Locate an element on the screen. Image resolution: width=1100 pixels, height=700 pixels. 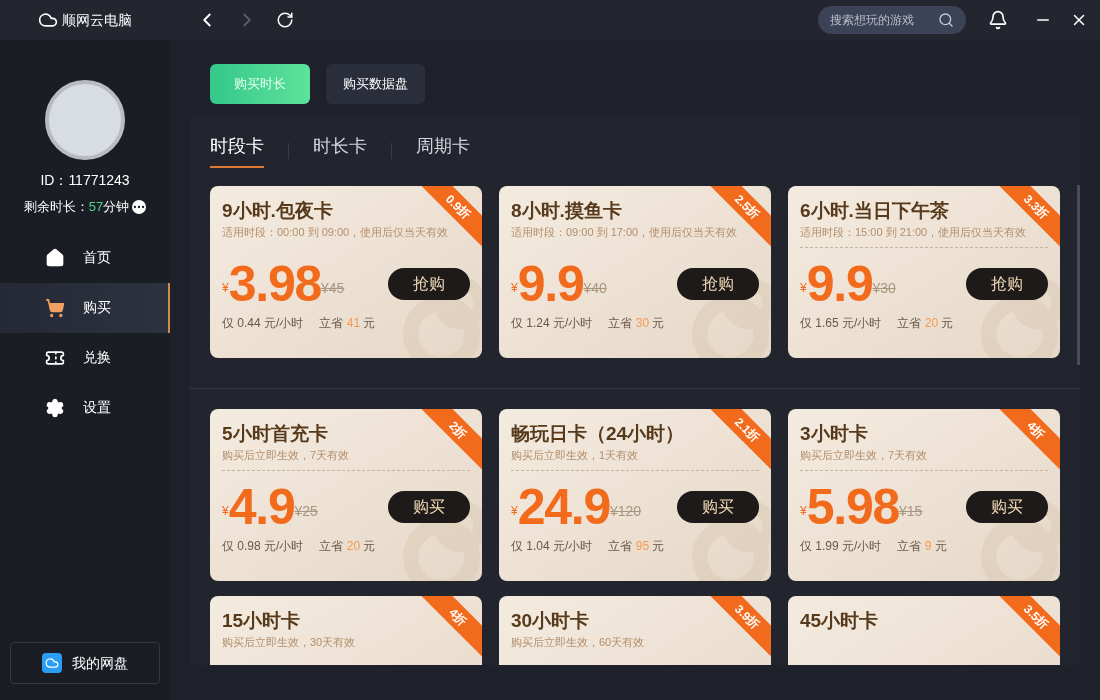
card-subtitle: 购买后立即生效，1天有效 is located at coordinates (575, 455).